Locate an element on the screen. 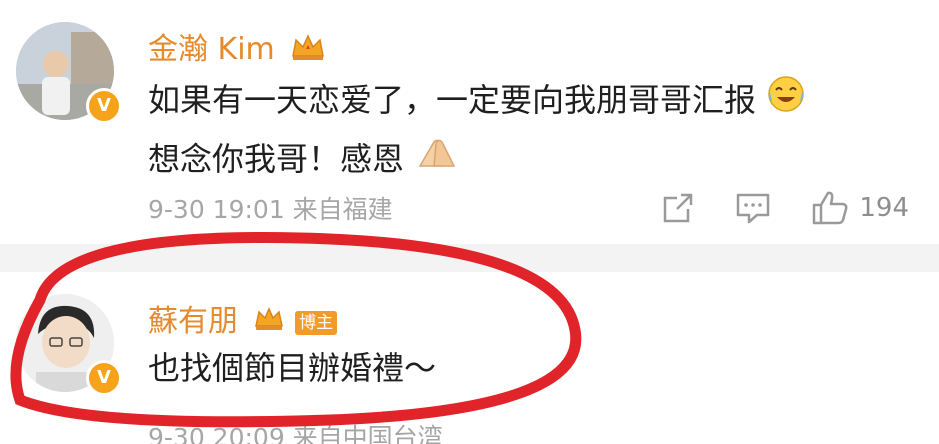 This screenshot has height=444, width=939. share-button is located at coordinates (678, 208).